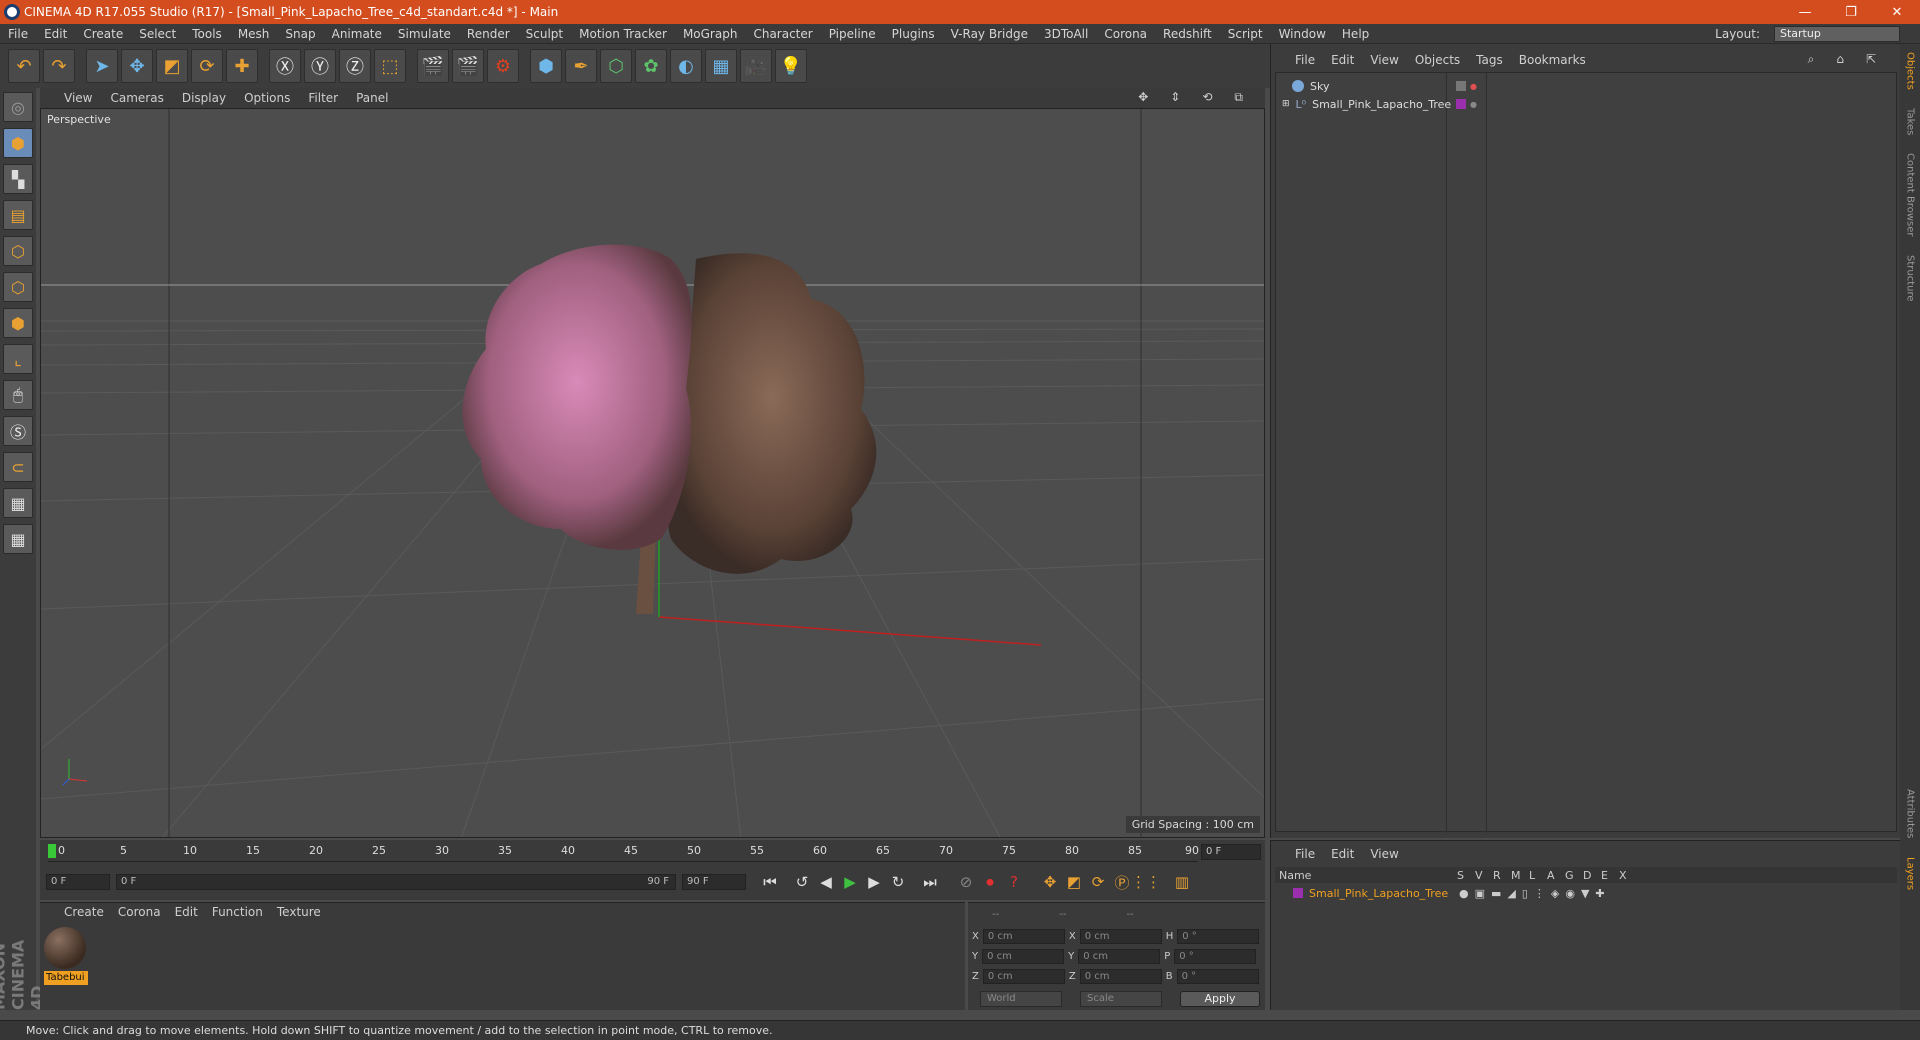 This screenshot has height=1040, width=1920. I want to click on menu-help: Help, so click(1355, 34).